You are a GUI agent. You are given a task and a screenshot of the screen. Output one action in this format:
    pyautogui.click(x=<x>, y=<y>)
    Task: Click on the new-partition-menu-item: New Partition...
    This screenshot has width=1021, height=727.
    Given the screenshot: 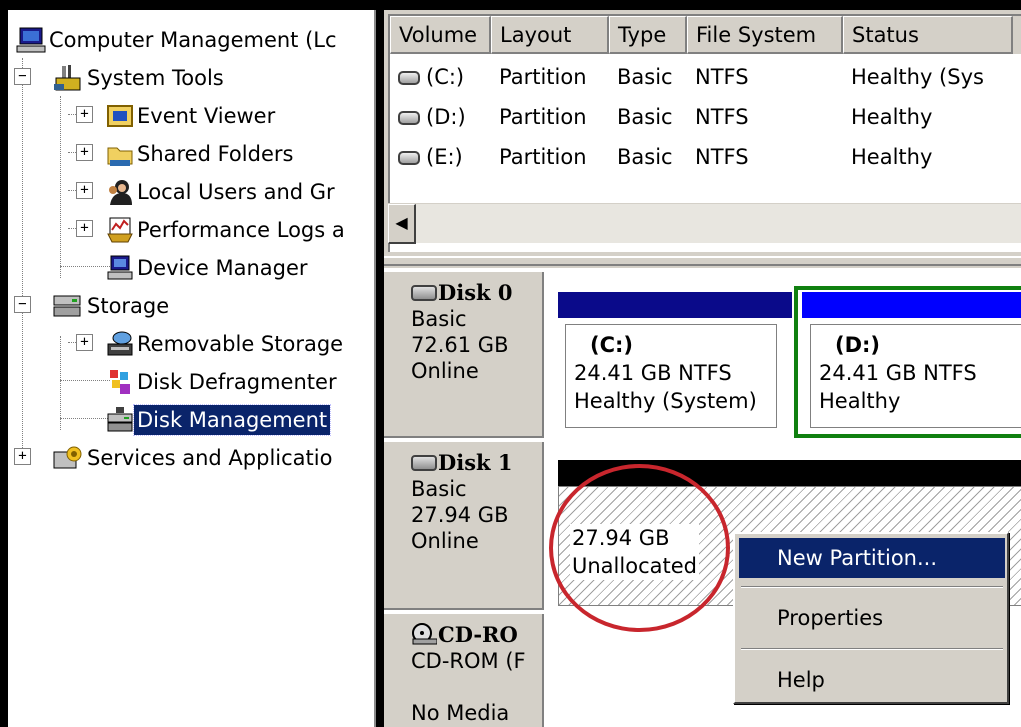 What is the action you would take?
    pyautogui.click(x=872, y=558)
    